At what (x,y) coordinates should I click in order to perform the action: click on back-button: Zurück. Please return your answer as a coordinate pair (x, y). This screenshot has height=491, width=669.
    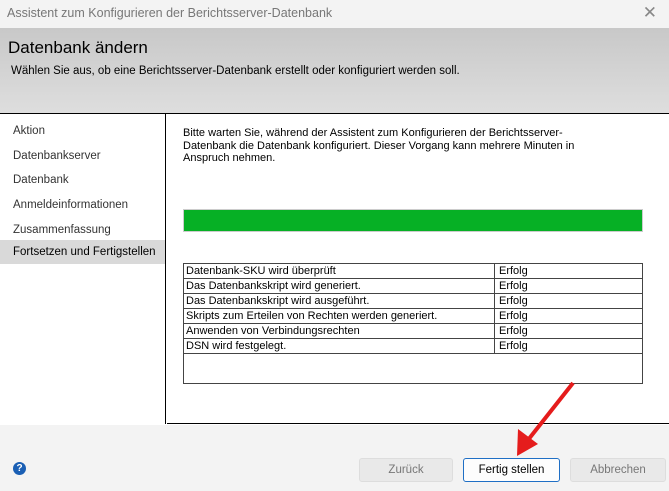
    Looking at the image, I should click on (406, 470).